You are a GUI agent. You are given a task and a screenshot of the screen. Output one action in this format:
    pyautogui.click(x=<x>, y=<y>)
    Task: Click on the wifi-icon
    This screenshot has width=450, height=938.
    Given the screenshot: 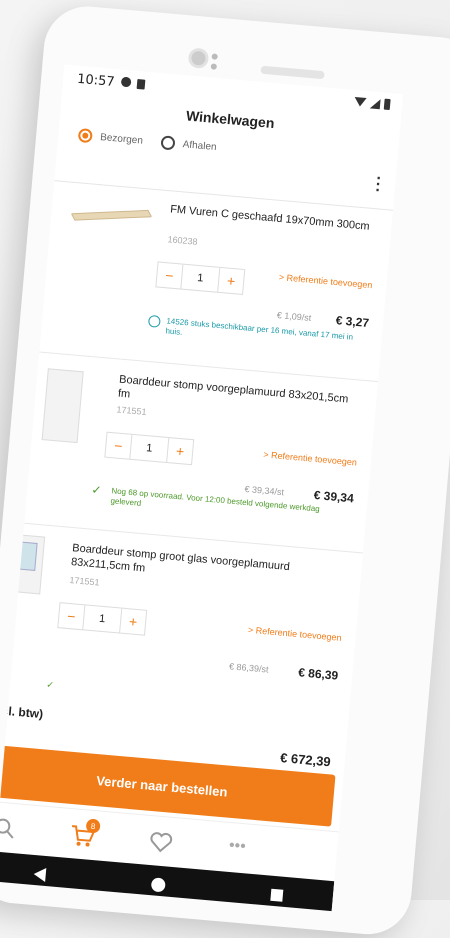 What is the action you would take?
    pyautogui.click(x=360, y=101)
    